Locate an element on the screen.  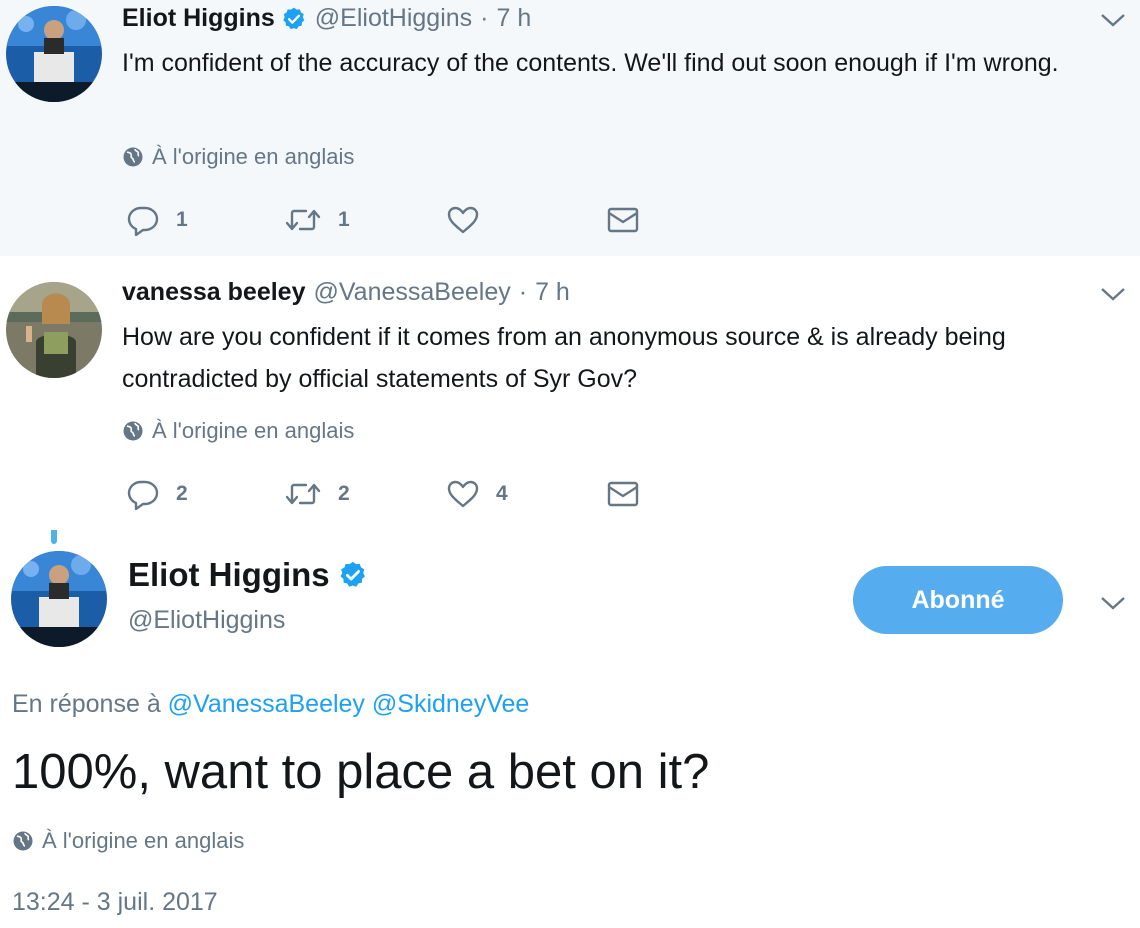
author-handle: @VanessaBeeley is located at coordinates (411, 292).